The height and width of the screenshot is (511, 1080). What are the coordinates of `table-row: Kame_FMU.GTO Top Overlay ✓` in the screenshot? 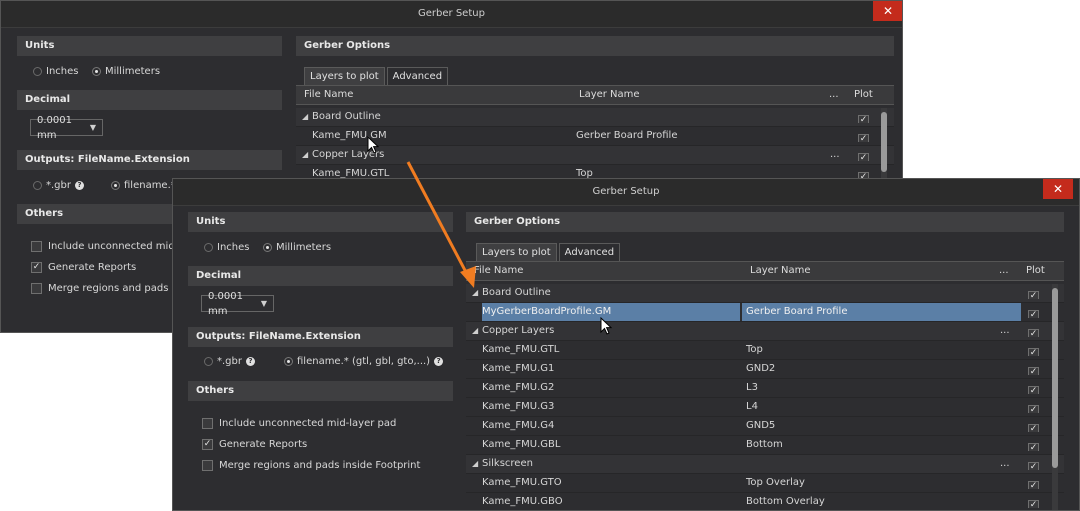 It's located at (765, 483).